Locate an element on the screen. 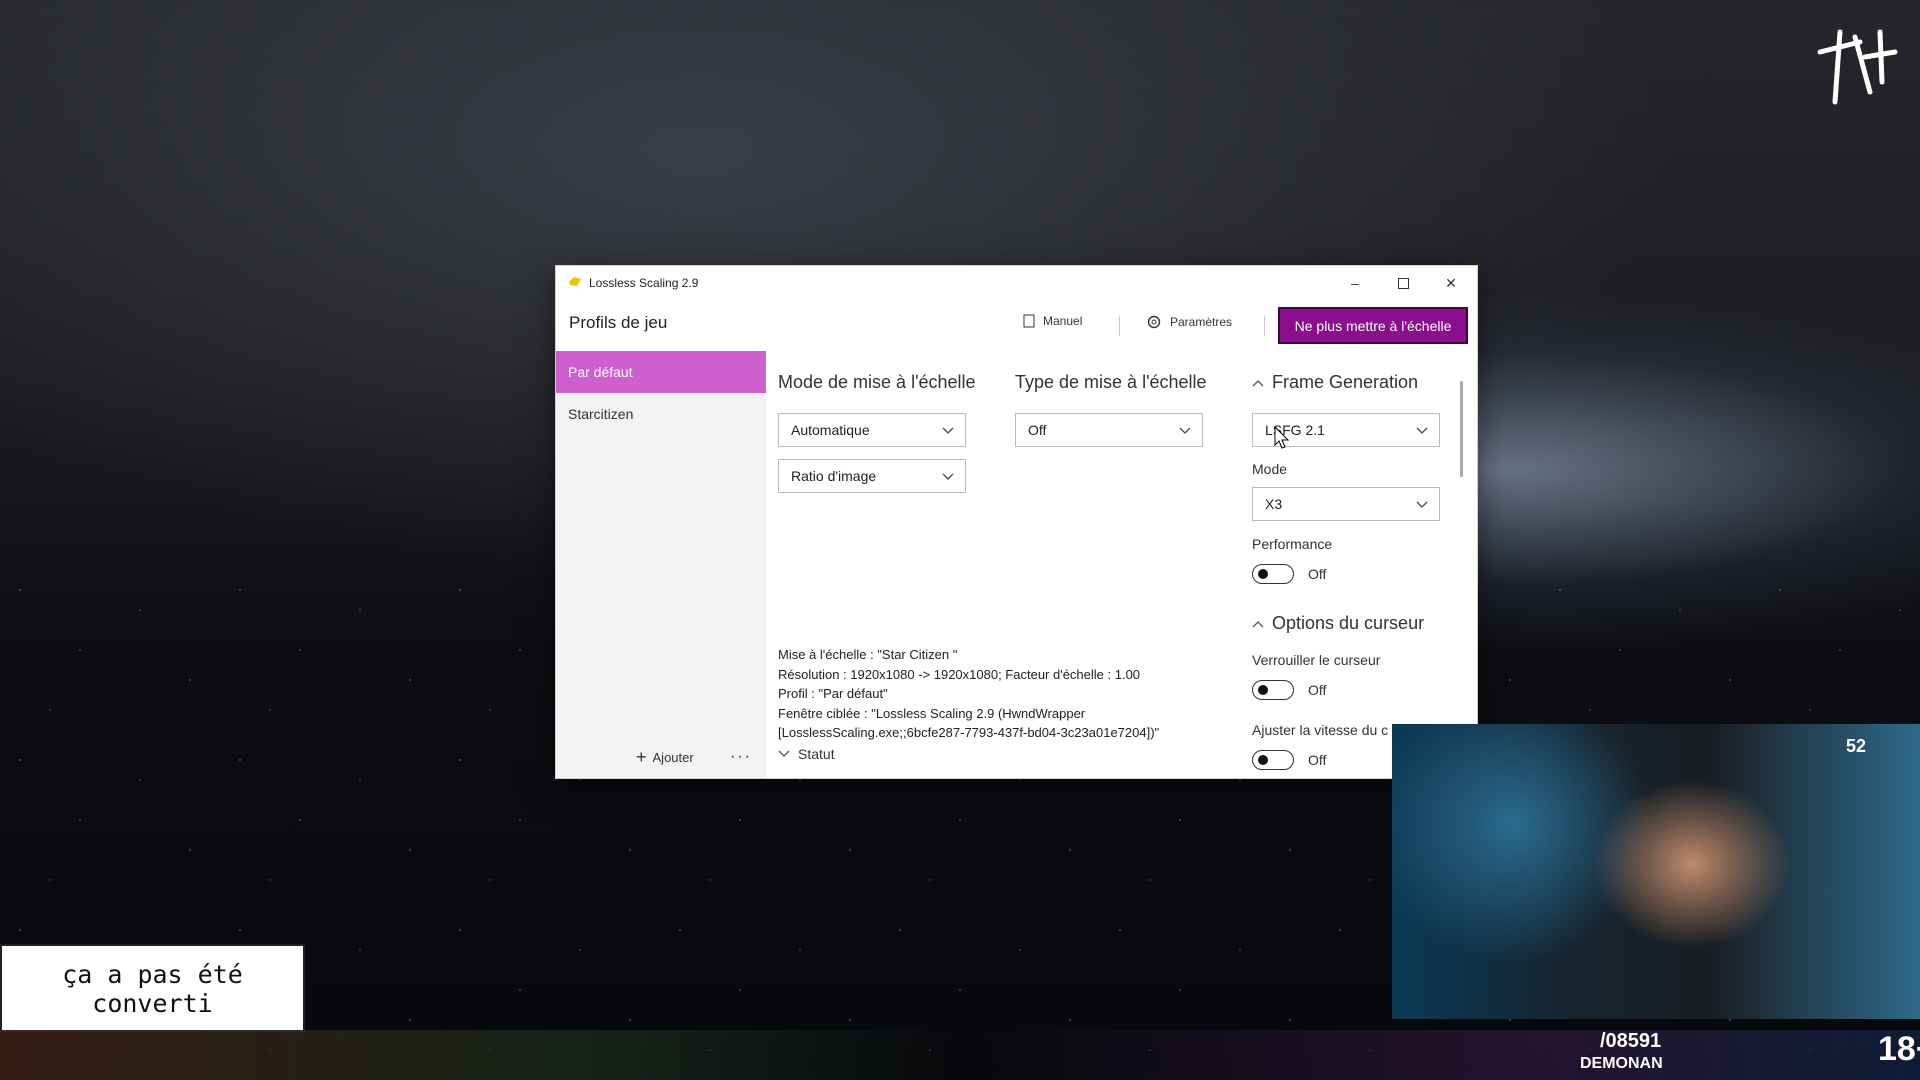  mode-value: X3 is located at coordinates (1274, 504).